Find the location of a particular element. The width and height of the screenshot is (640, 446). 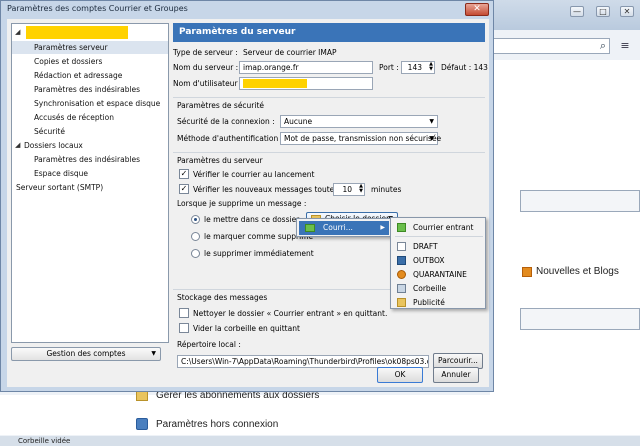

empty-trash-checkbox is located at coordinates (184, 328).